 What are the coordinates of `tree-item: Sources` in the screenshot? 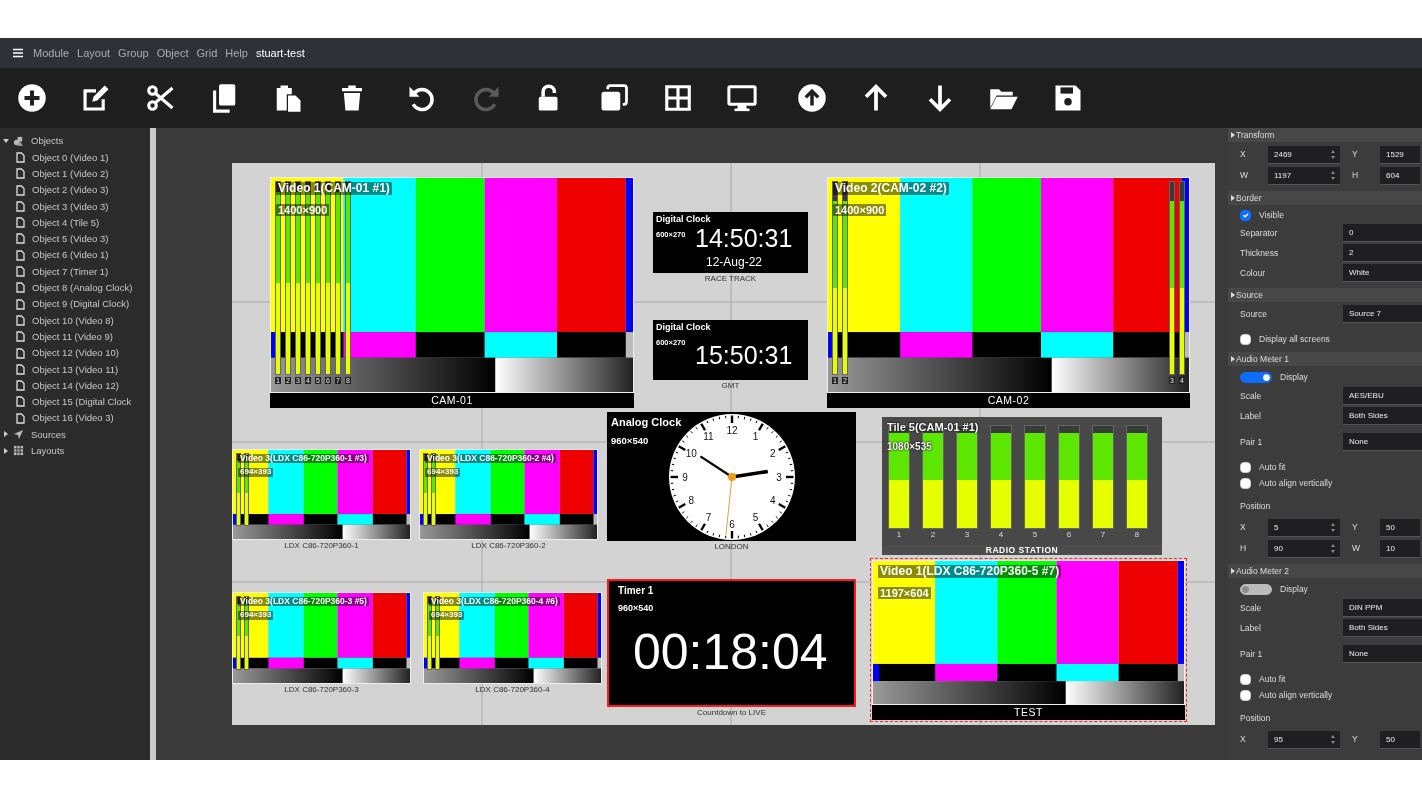 It's located at (48, 434).